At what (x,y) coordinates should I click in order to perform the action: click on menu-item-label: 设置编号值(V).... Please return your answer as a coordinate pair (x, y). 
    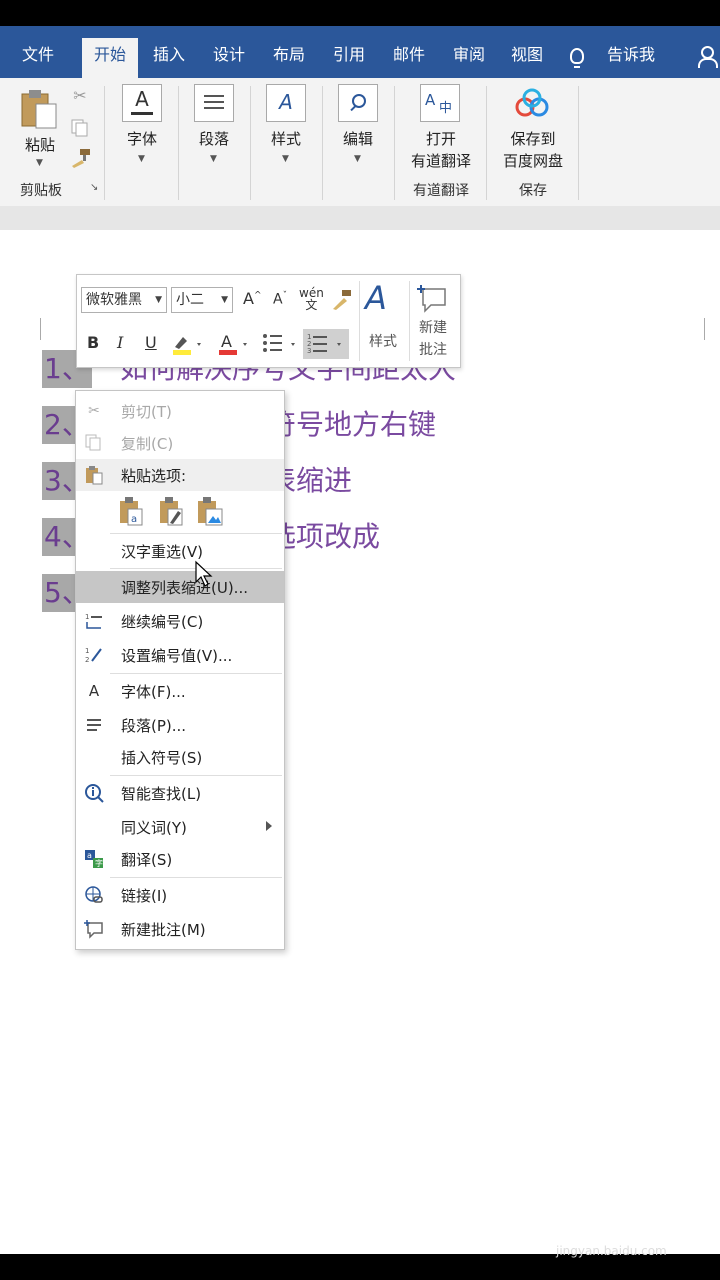
    Looking at the image, I should click on (177, 656).